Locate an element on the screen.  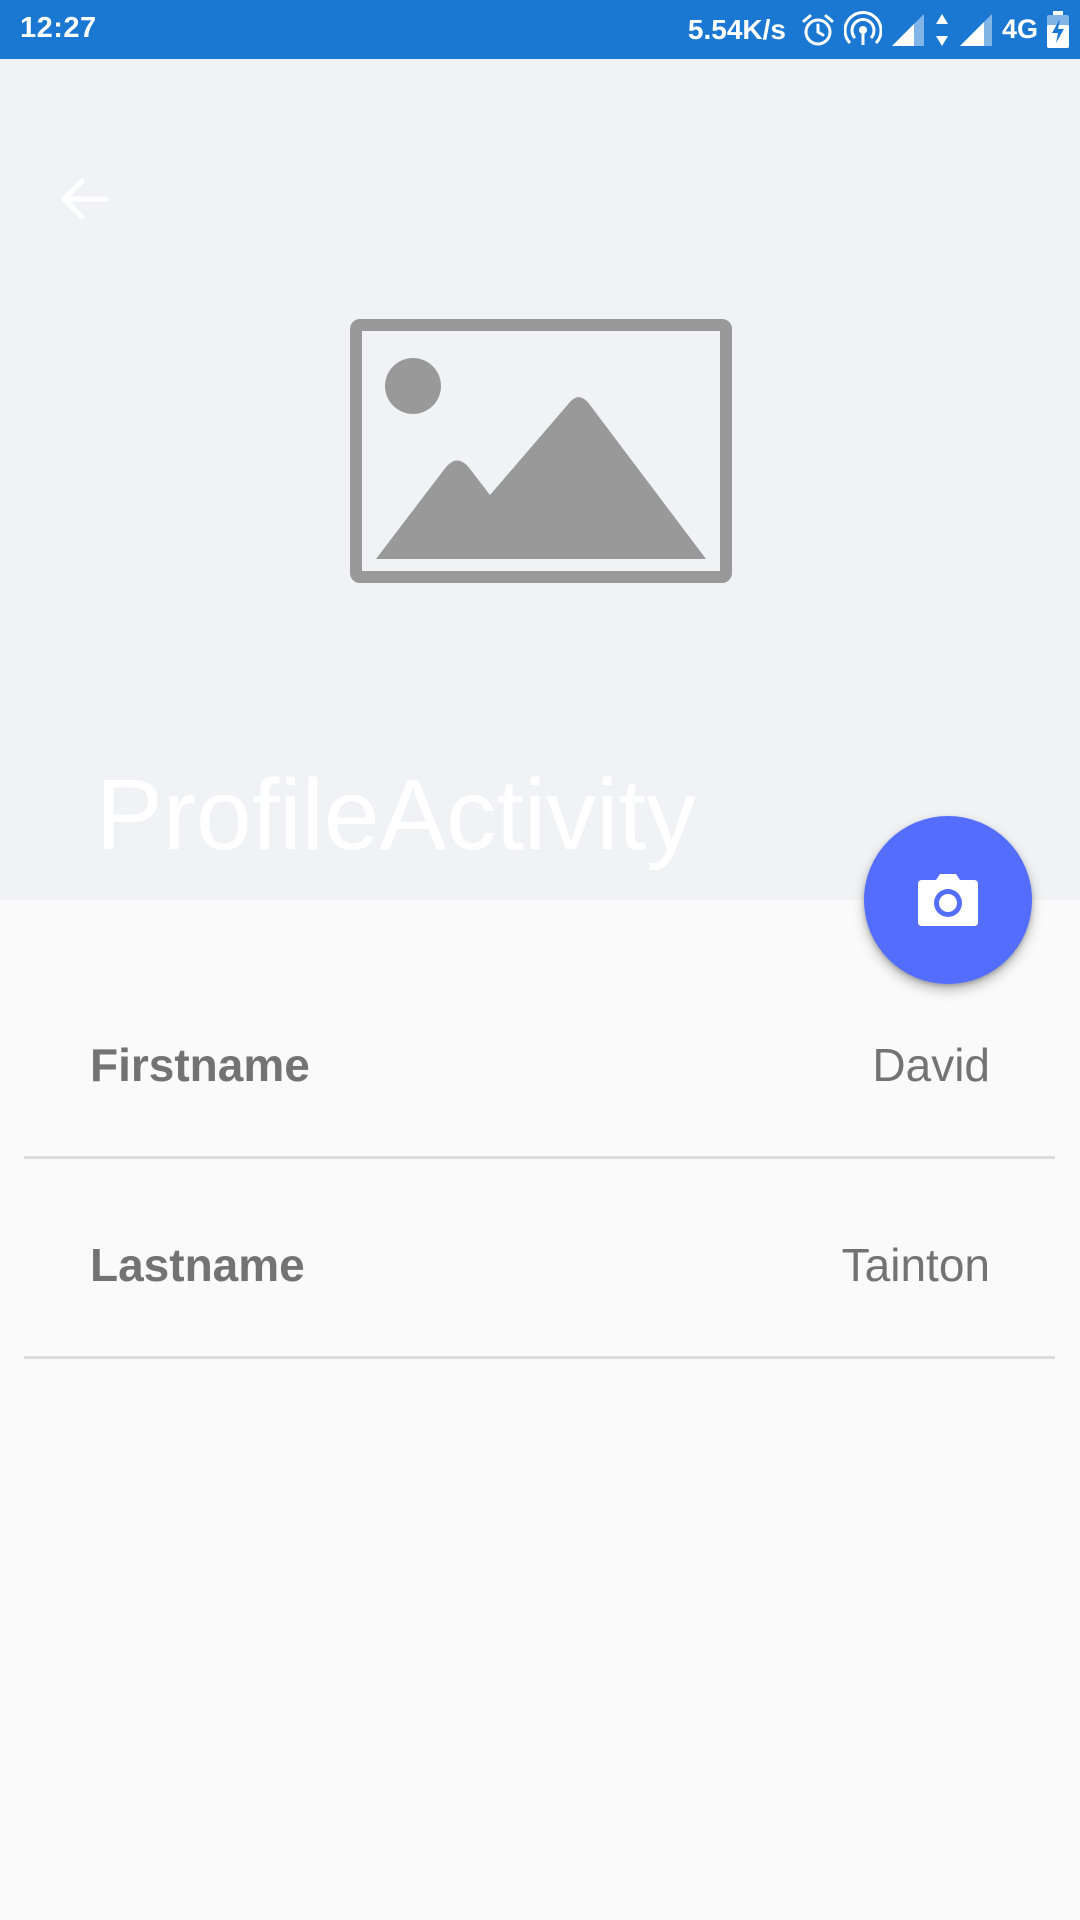
alarm-icon is located at coordinates (818, 29).